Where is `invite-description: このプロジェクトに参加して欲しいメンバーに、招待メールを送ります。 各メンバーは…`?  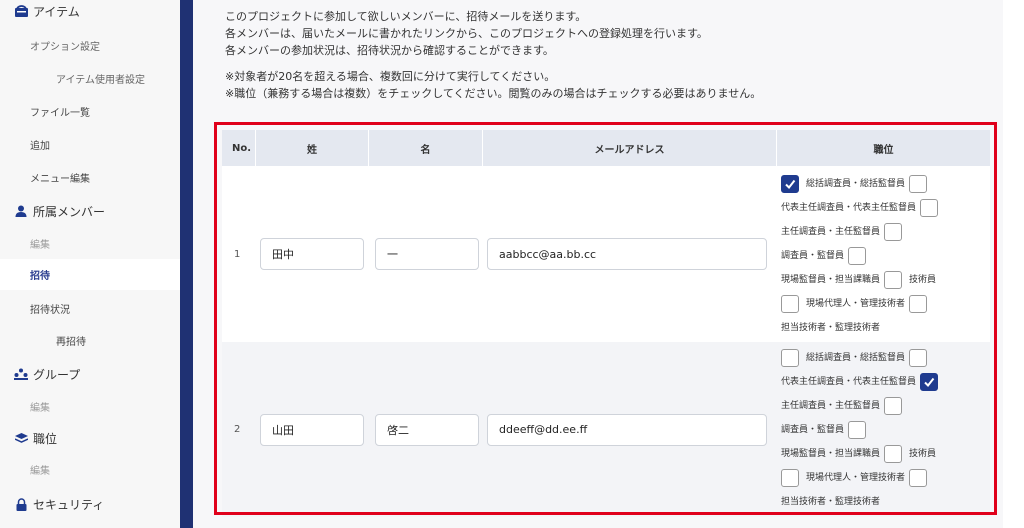
invite-description: このプロジェクトに参加して欲しいメンバーに、招待メールを送ります。 各メンバーは… is located at coordinates (493, 55).